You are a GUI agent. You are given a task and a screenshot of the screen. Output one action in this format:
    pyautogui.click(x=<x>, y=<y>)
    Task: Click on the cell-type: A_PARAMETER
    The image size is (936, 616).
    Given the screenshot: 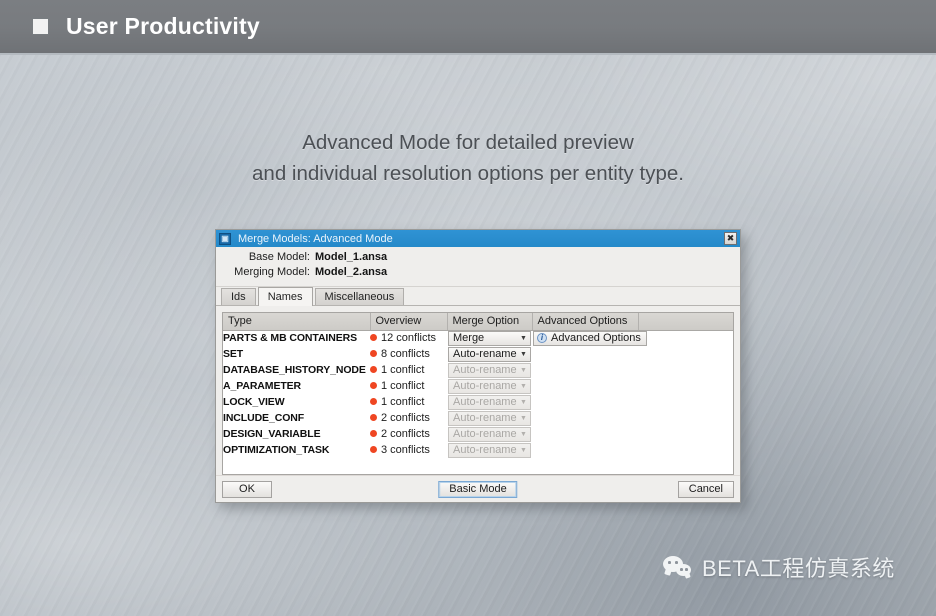 What is the action you would take?
    pyautogui.click(x=296, y=386)
    